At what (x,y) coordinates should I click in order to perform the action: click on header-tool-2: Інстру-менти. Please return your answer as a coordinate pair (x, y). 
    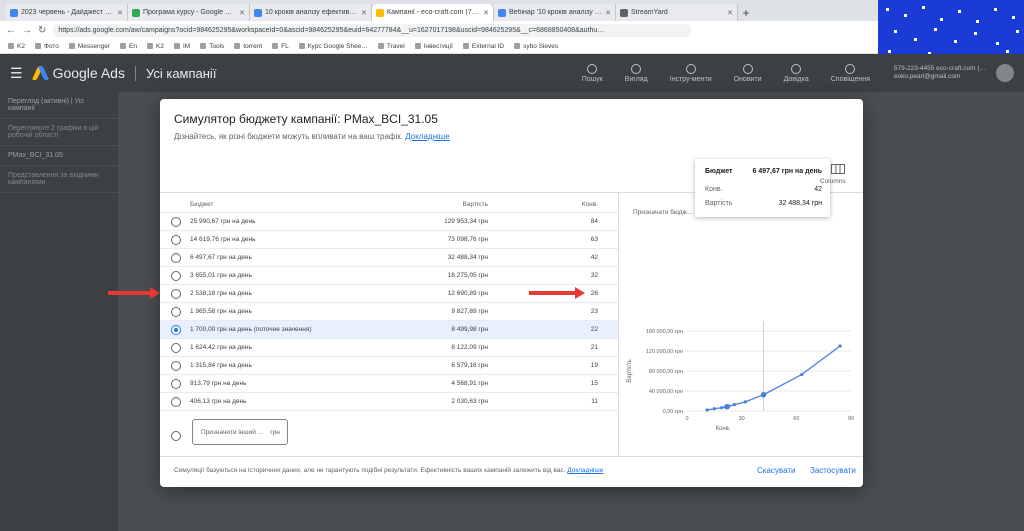
    Looking at the image, I should click on (691, 73).